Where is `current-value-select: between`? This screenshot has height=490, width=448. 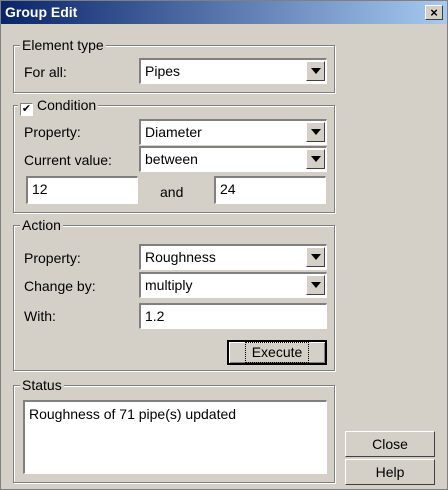
current-value-select: between is located at coordinates (233, 159).